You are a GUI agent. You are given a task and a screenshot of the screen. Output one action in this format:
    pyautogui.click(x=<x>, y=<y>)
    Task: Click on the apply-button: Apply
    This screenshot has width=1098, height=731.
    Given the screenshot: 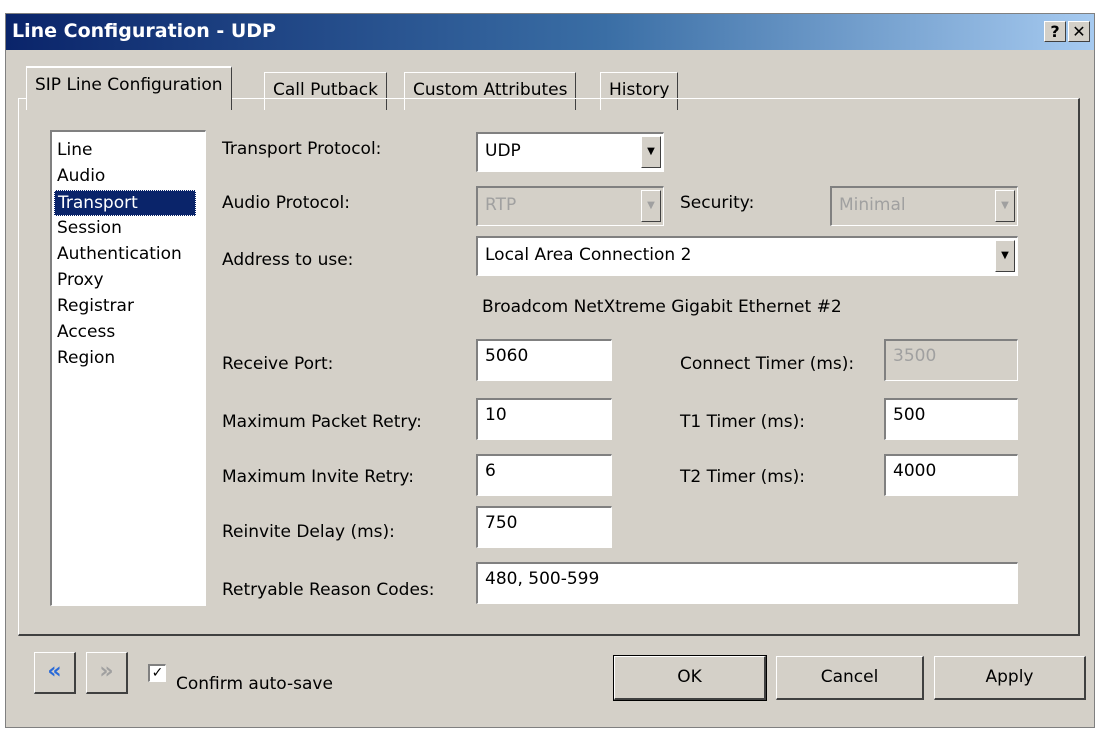 What is the action you would take?
    pyautogui.click(x=1010, y=678)
    